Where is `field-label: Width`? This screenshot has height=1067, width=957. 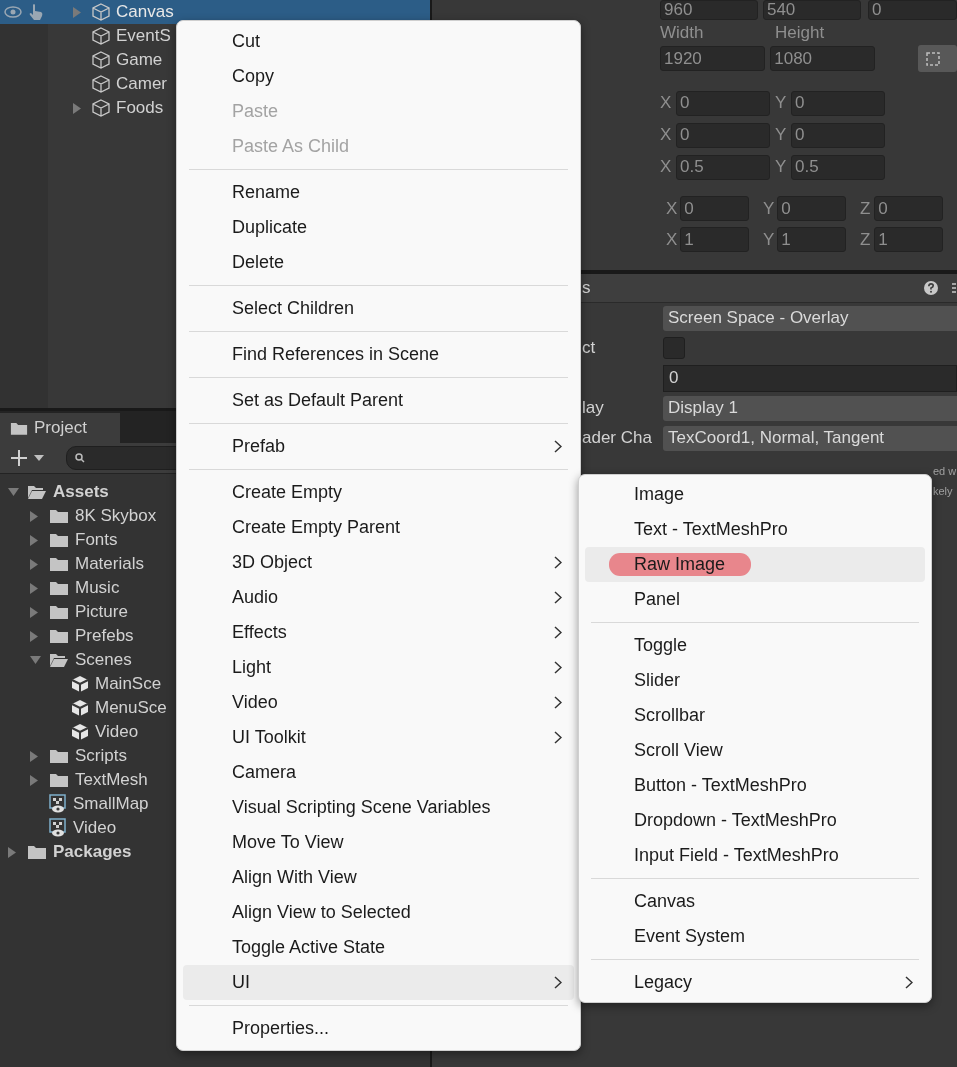 field-label: Width is located at coordinates (682, 32).